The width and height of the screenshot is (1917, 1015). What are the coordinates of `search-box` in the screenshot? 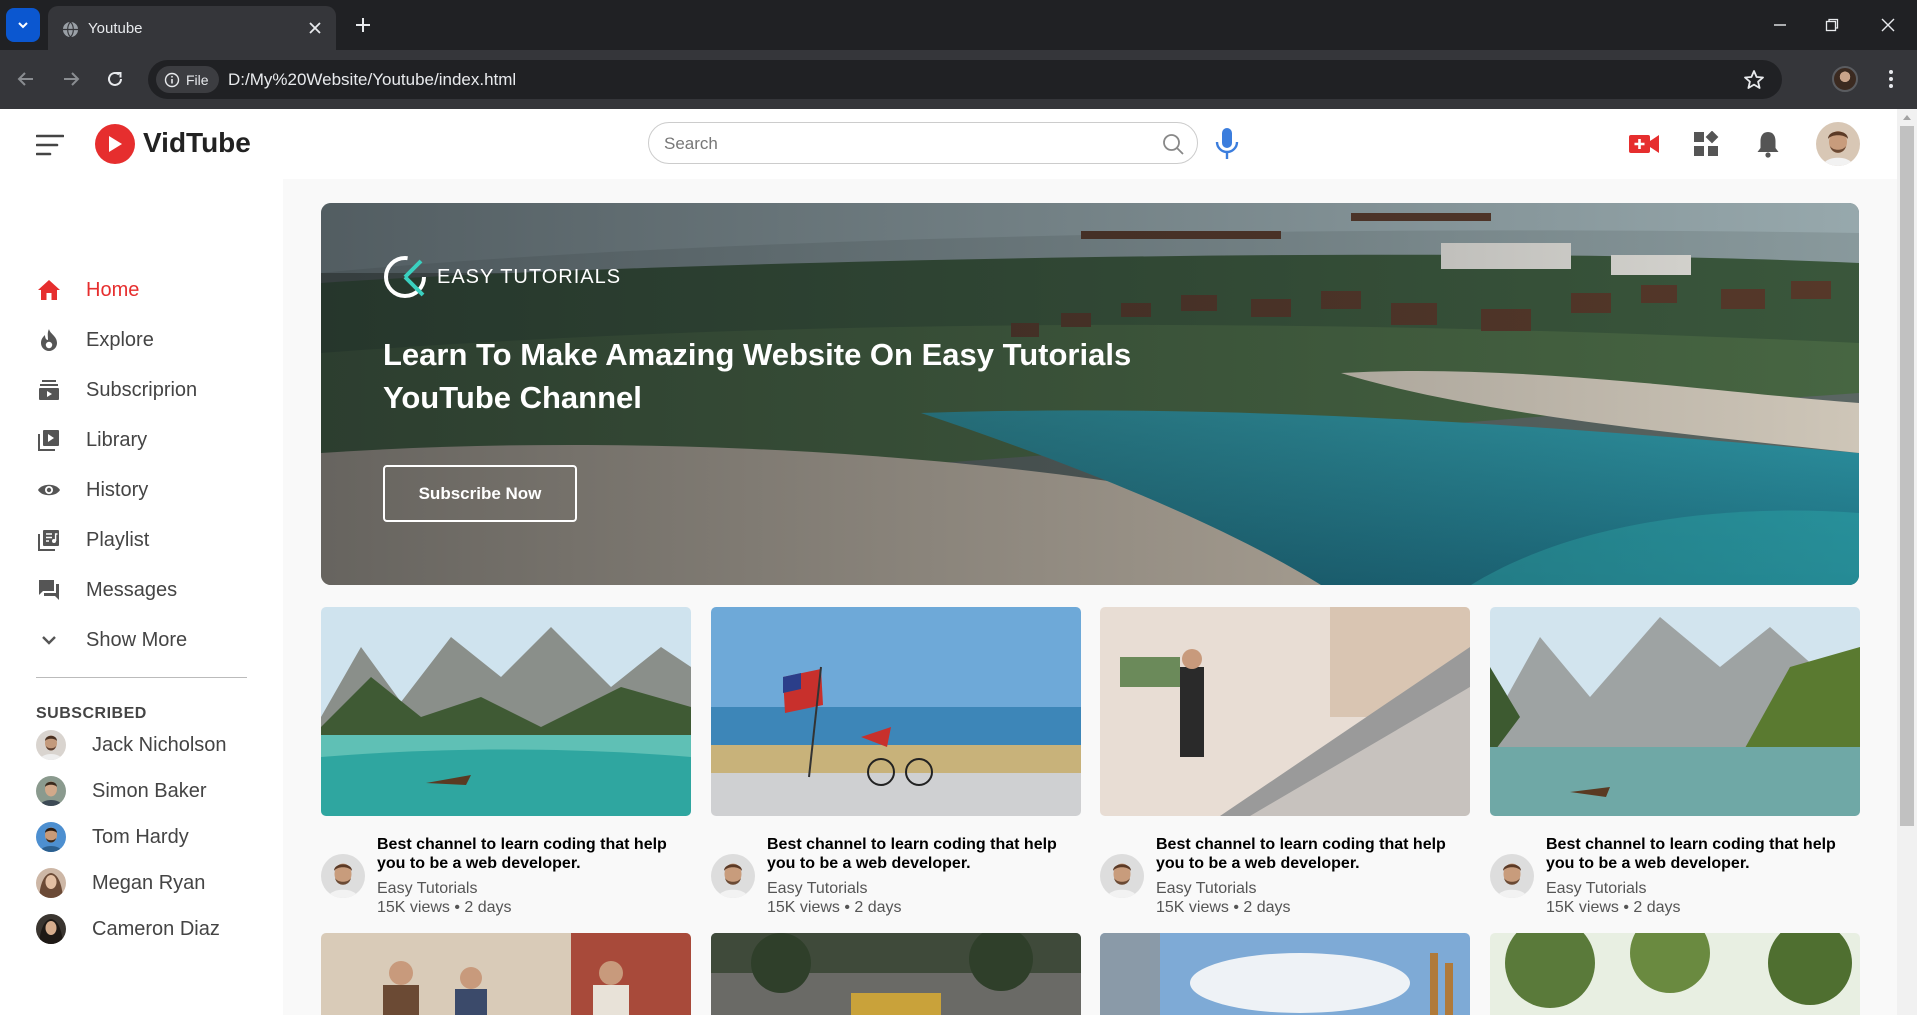 It's located at (923, 143).